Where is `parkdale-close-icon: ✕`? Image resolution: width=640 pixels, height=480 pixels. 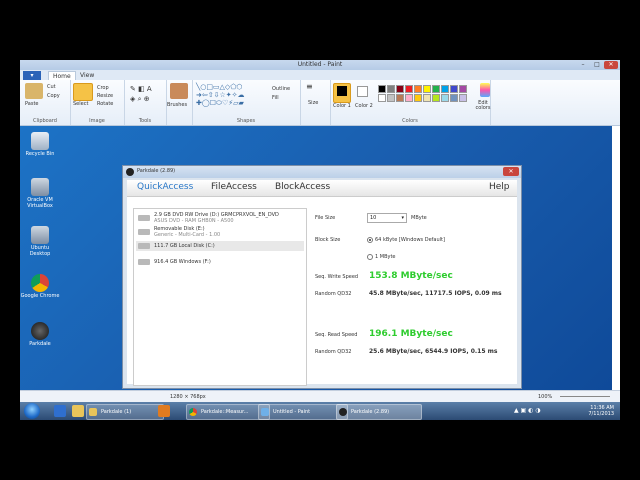 parkdale-close-icon: ✕ is located at coordinates (511, 171).